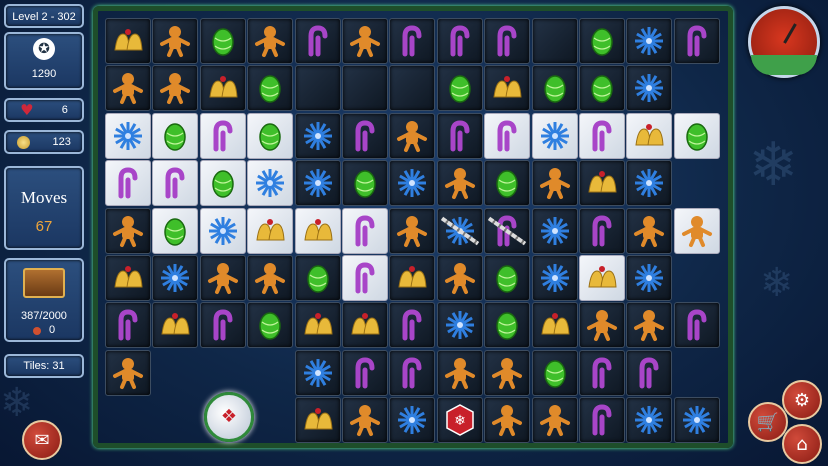  I want to click on home-button: ⌂, so click(802, 444).